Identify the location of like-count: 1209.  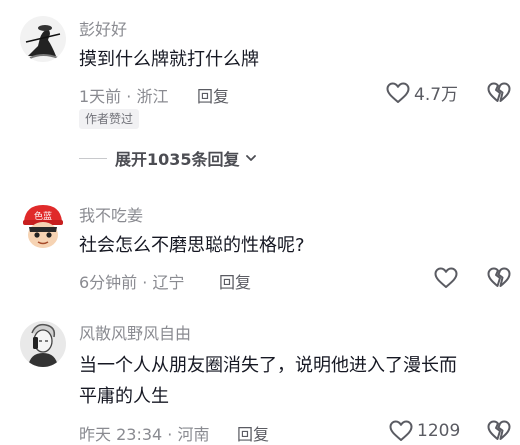
(439, 431).